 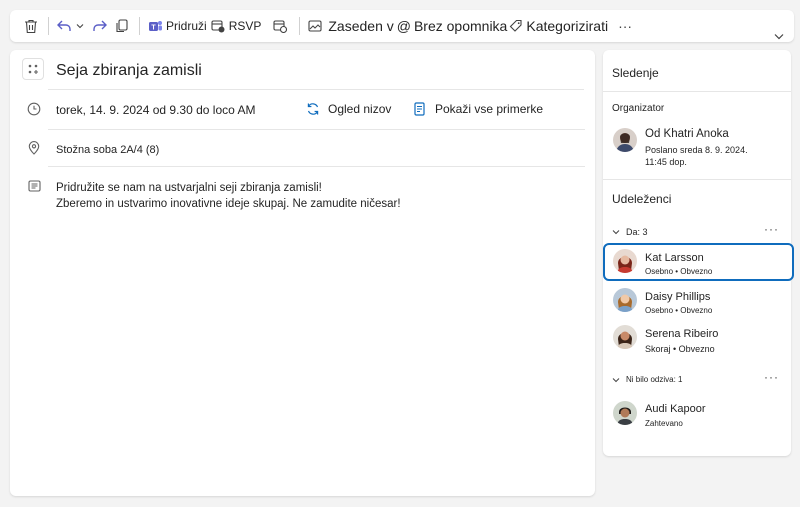 What do you see at coordinates (680, 349) in the screenshot?
I see `attendee-status: Skoraj • Obvezno` at bounding box center [680, 349].